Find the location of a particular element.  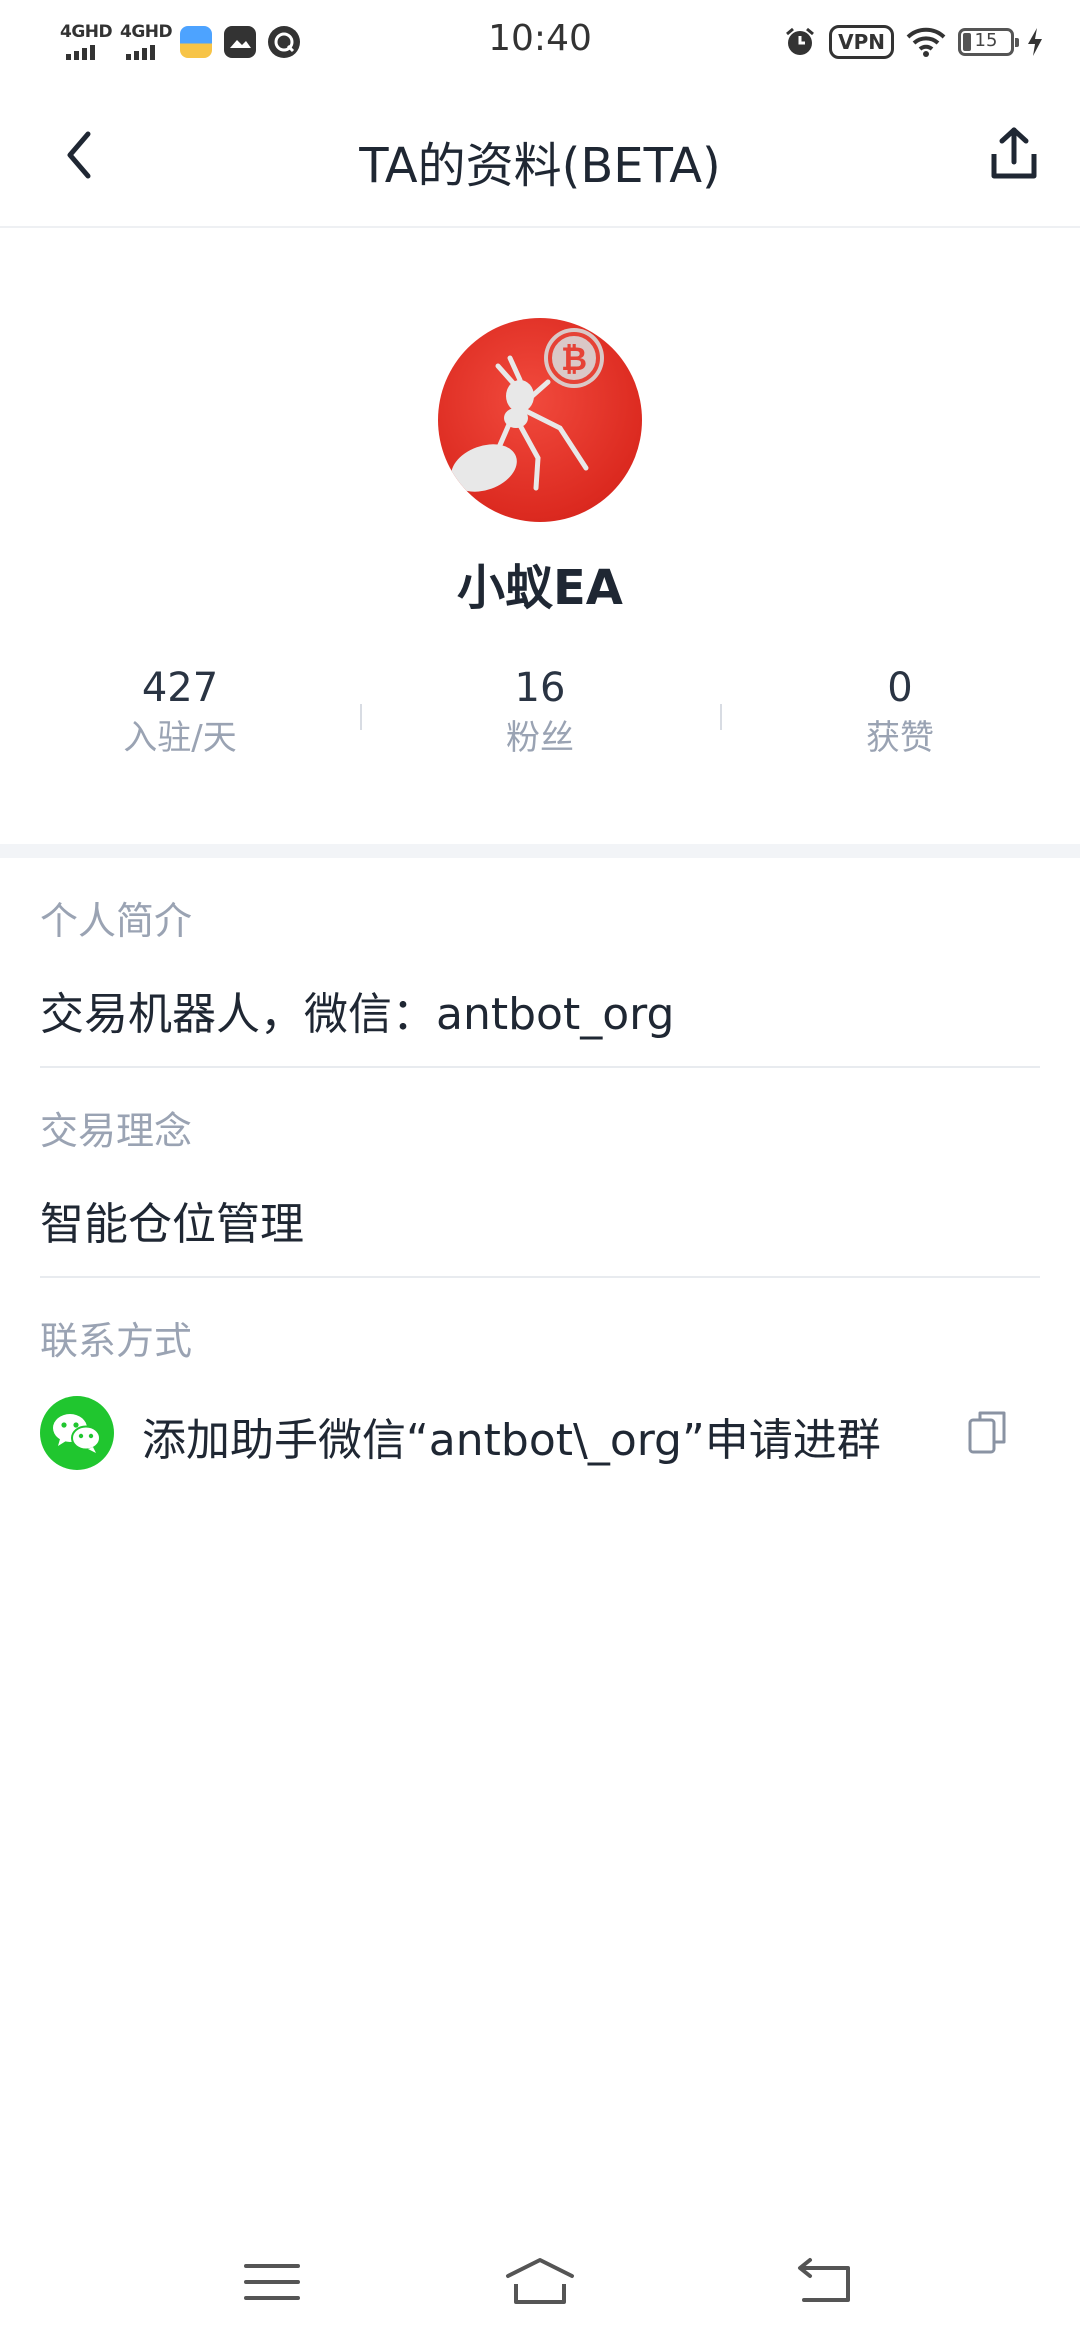

wechat-icon is located at coordinates (77, 1433).